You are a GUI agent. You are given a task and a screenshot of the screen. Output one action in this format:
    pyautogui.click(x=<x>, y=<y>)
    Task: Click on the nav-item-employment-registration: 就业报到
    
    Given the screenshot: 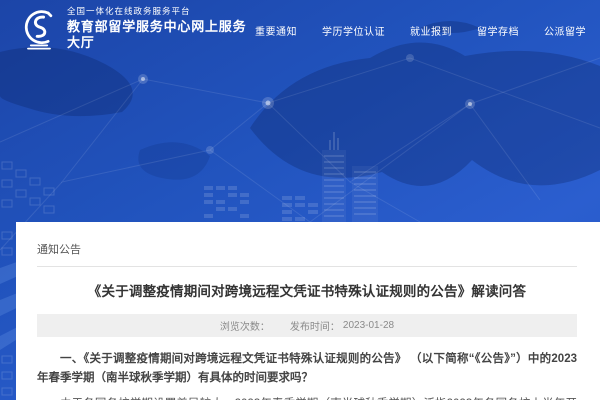 What is the action you would take?
    pyautogui.click(x=431, y=30)
    